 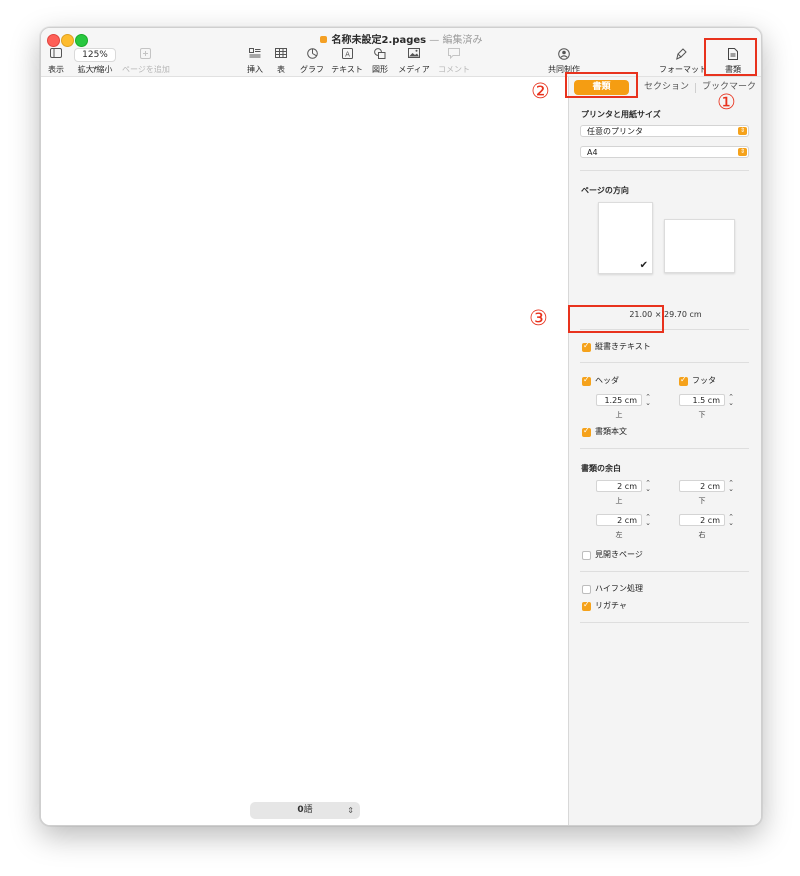 I want to click on edit-state: 編集済み, so click(x=462, y=40).